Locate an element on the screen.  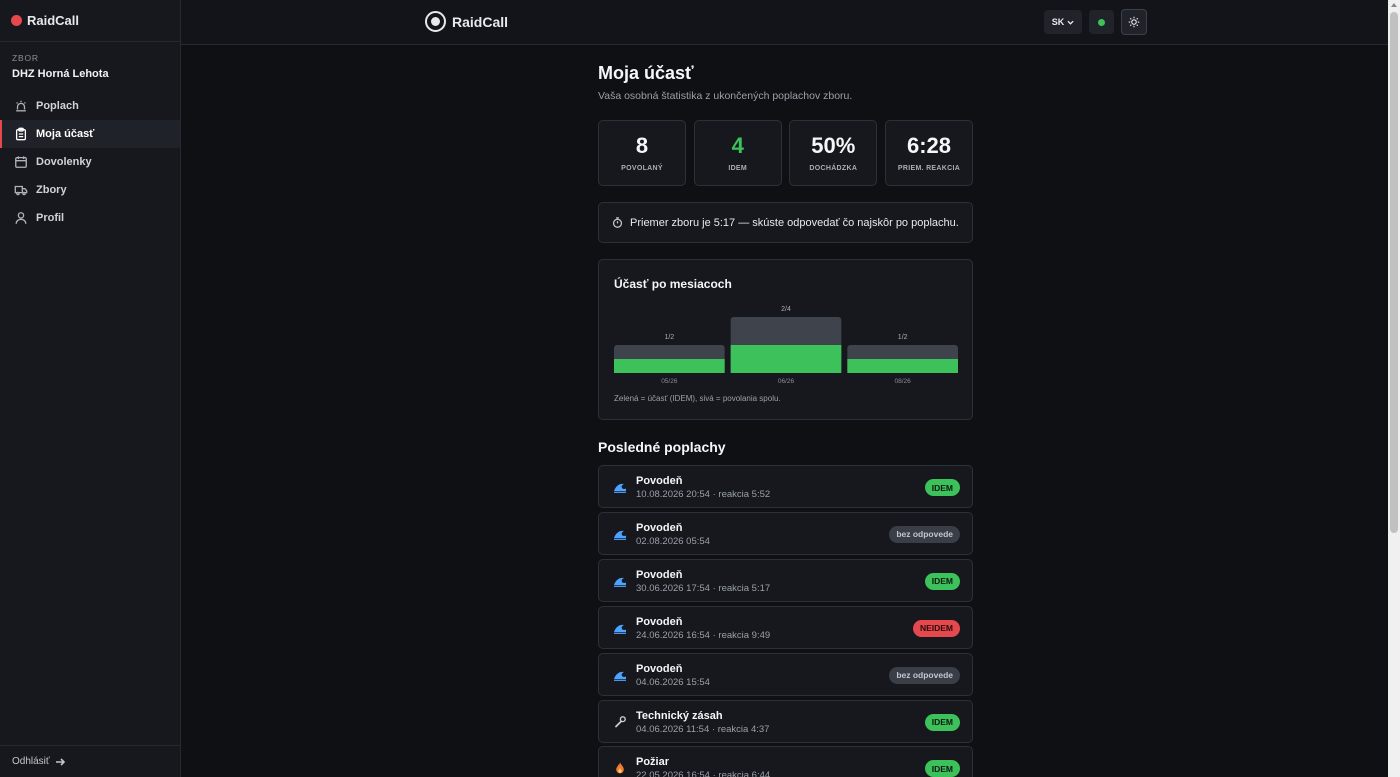
alarm-meta: 04.06.2026 11:54 · reakcia 4:37 is located at coordinates (703, 729).